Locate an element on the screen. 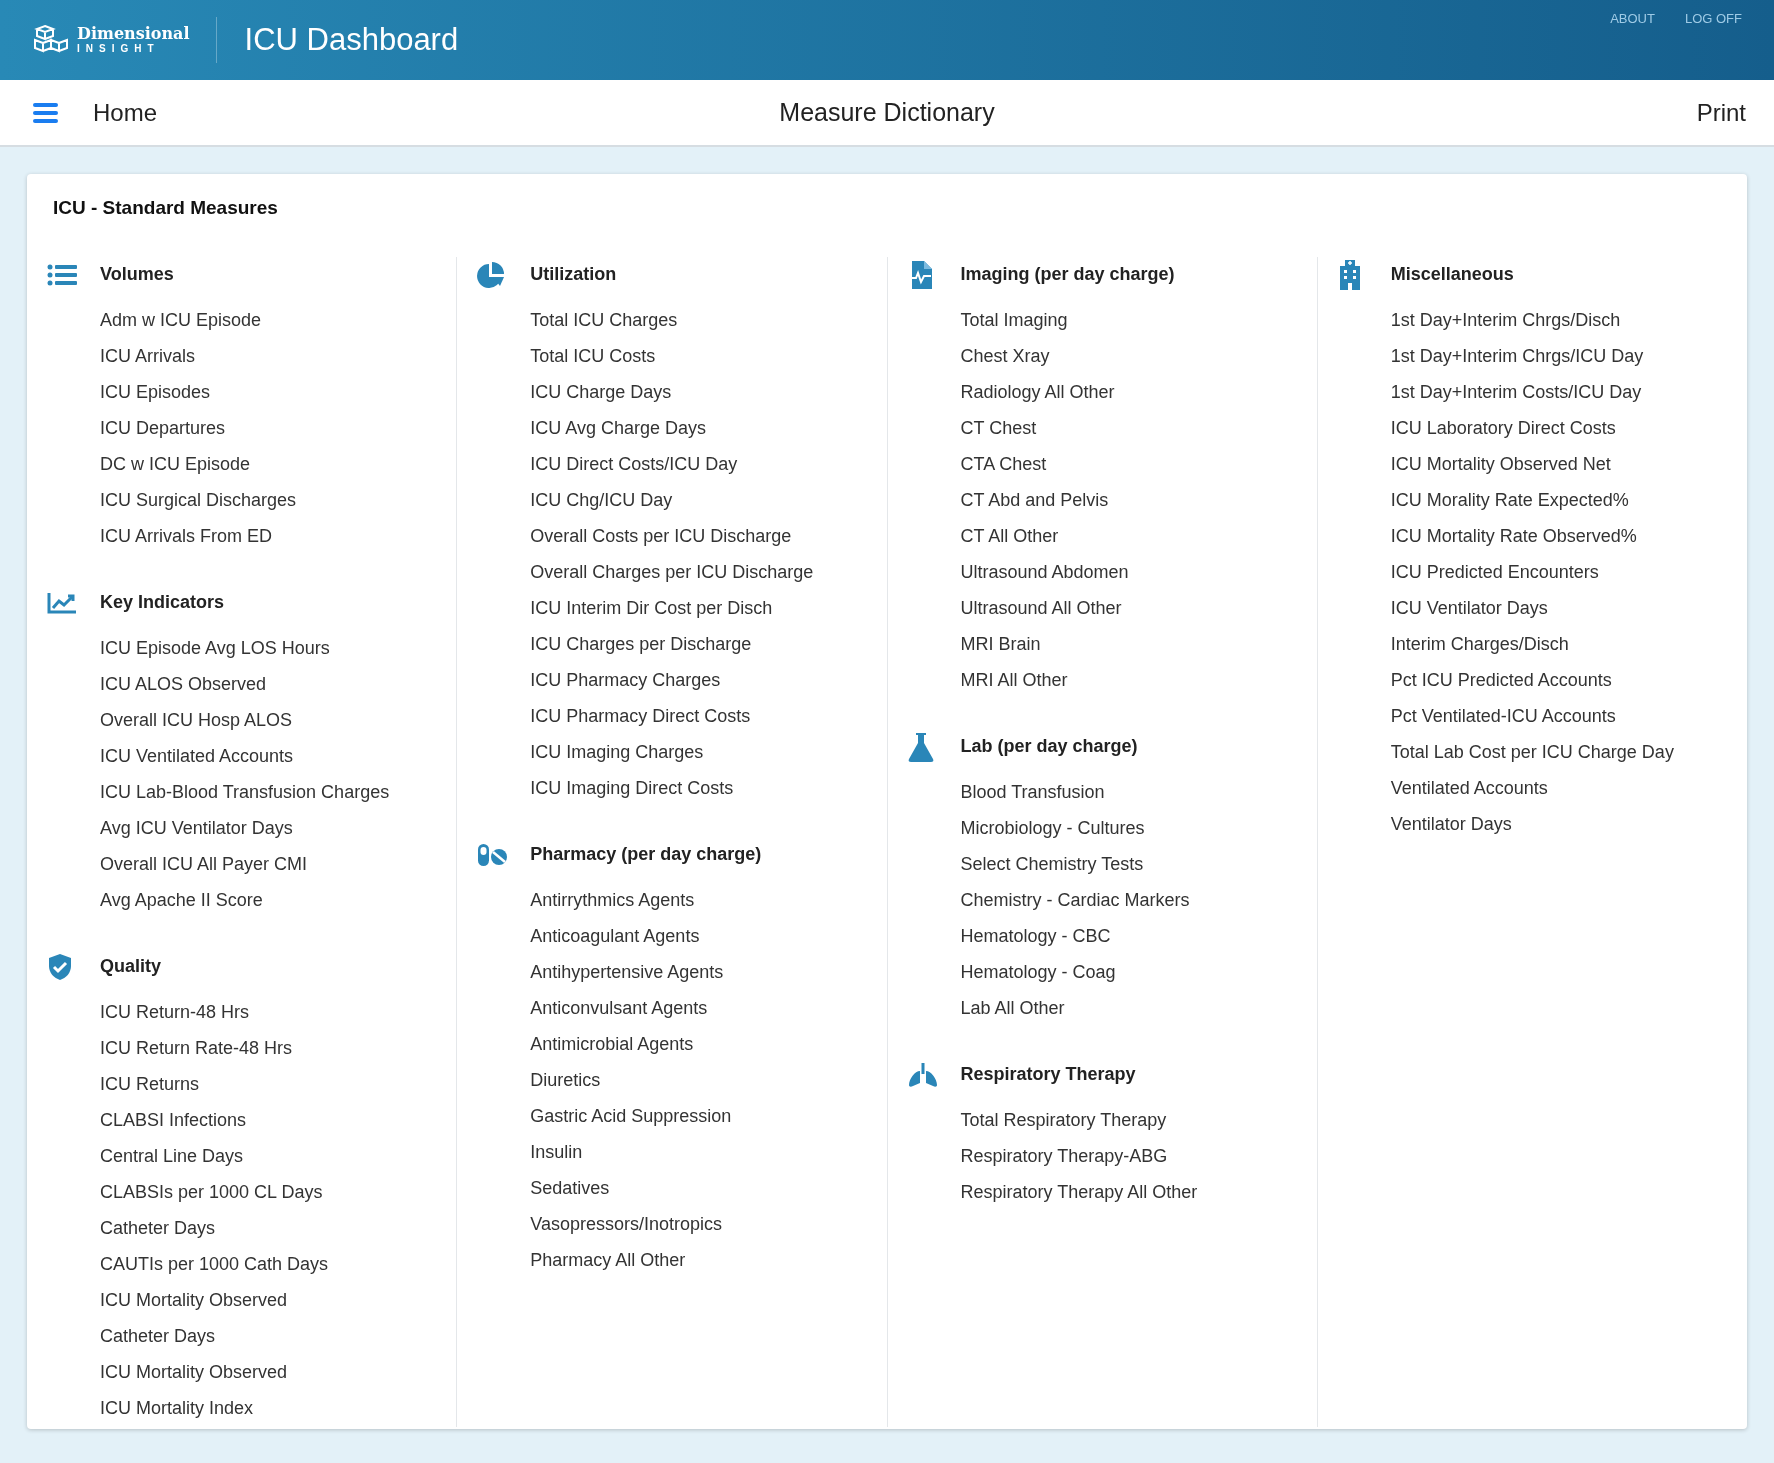 The width and height of the screenshot is (1774, 1463). measure-link: ICU Episodes is located at coordinates (155, 392).